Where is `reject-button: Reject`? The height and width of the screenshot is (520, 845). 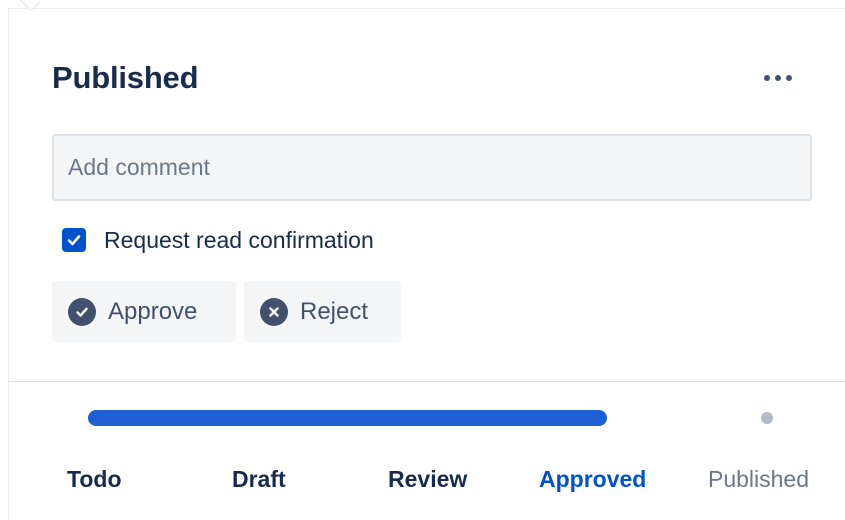 reject-button: Reject is located at coordinates (322, 311).